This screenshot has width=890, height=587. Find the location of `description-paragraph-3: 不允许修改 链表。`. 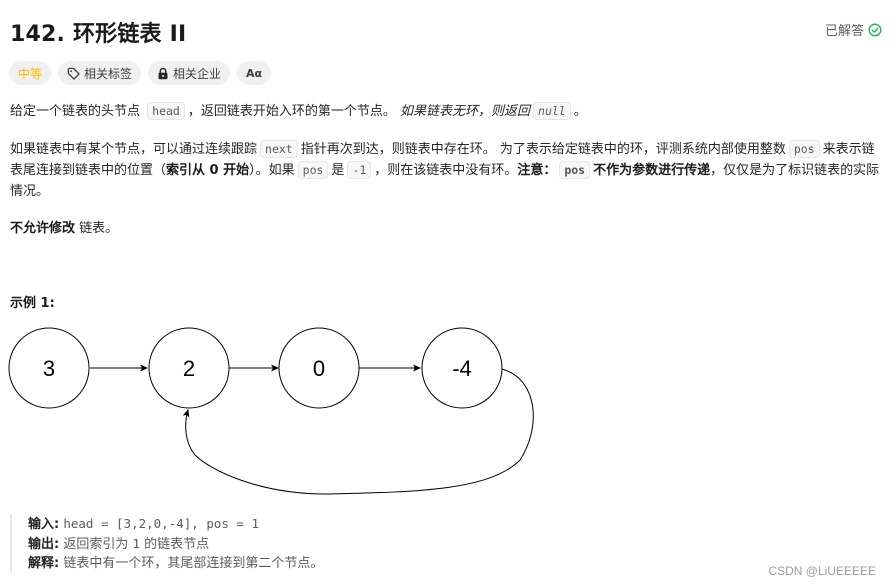

description-paragraph-3: 不允许修改 链表。 is located at coordinates (64, 228).